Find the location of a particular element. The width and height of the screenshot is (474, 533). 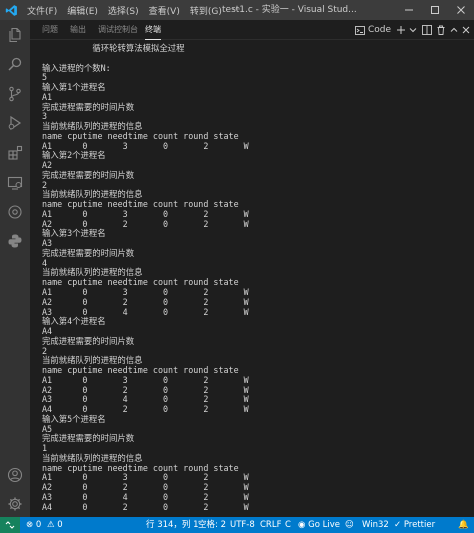

run-debug-icon is located at coordinates (15, 123).